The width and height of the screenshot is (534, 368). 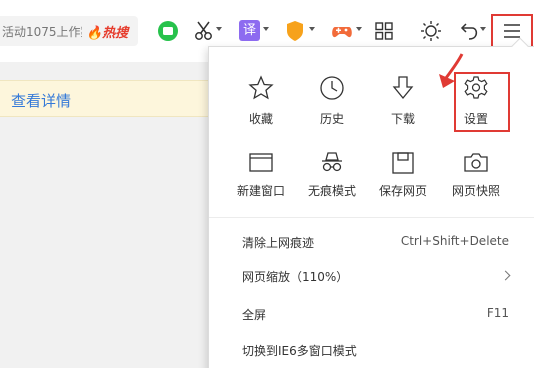 What do you see at coordinates (331, 191) in the screenshot?
I see `grid-label: 无痕模式` at bounding box center [331, 191].